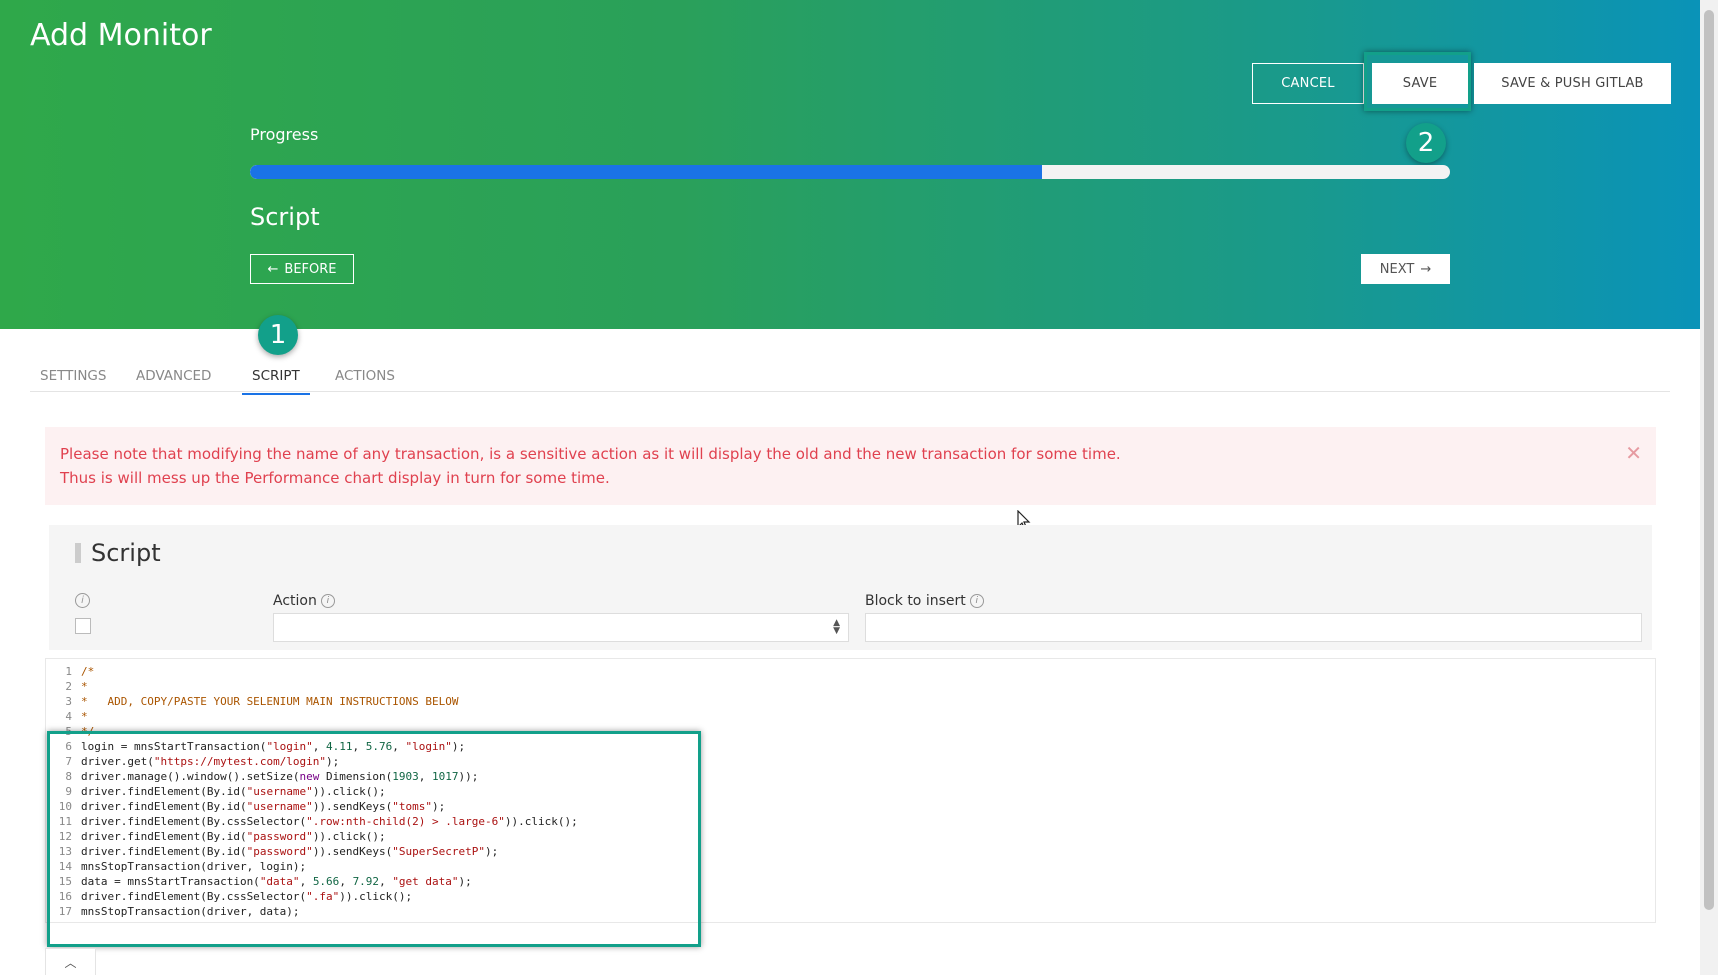  I want to click on action-label-text: Action, so click(295, 601).